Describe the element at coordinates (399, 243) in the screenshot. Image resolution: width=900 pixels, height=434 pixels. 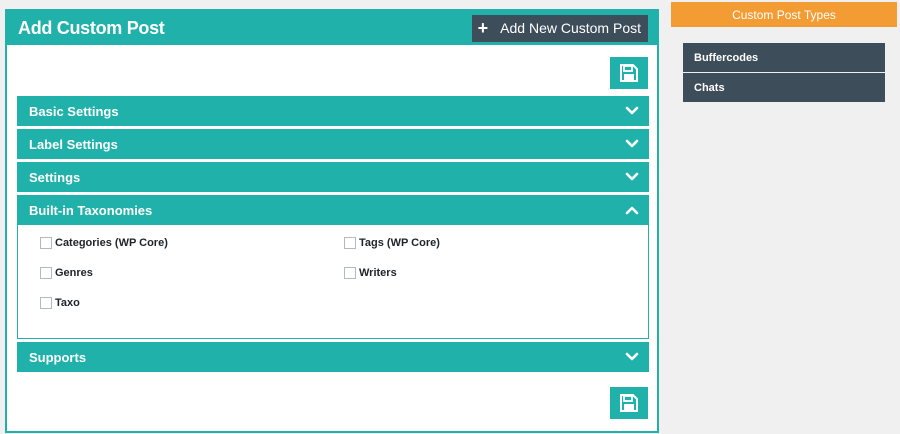
I see `taxonomy-label: Tags (WP Core)` at that location.